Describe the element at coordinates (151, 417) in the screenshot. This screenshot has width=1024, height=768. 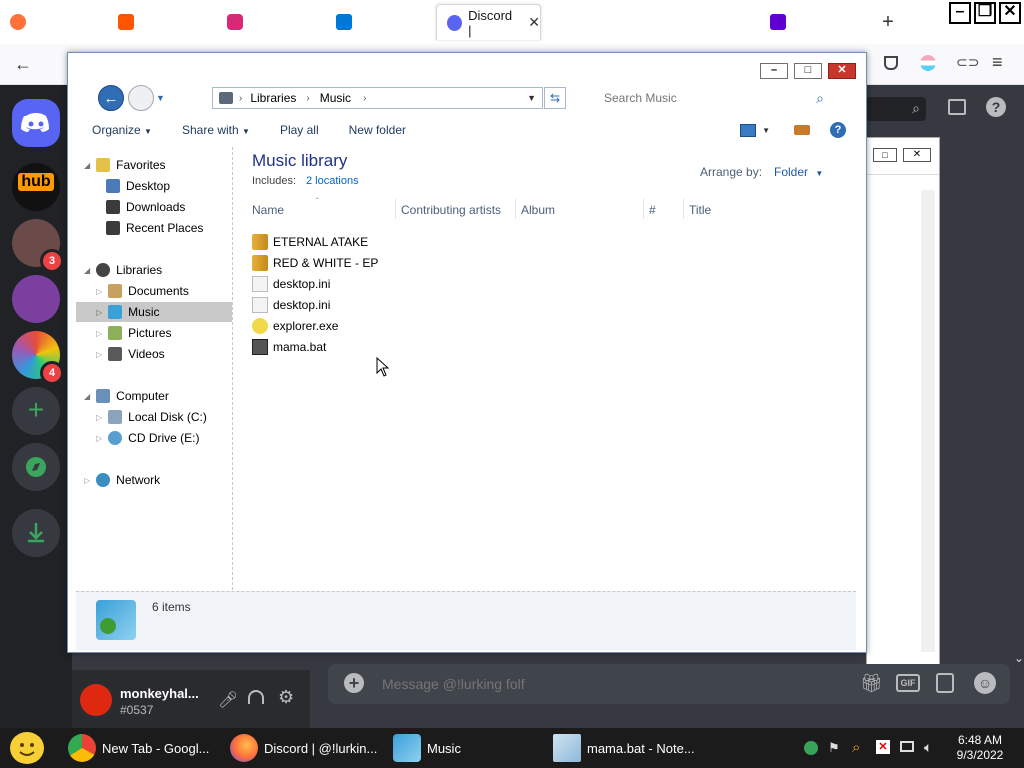
I see `nav-local-disk: ▷ Local Disk (C:)` at that location.